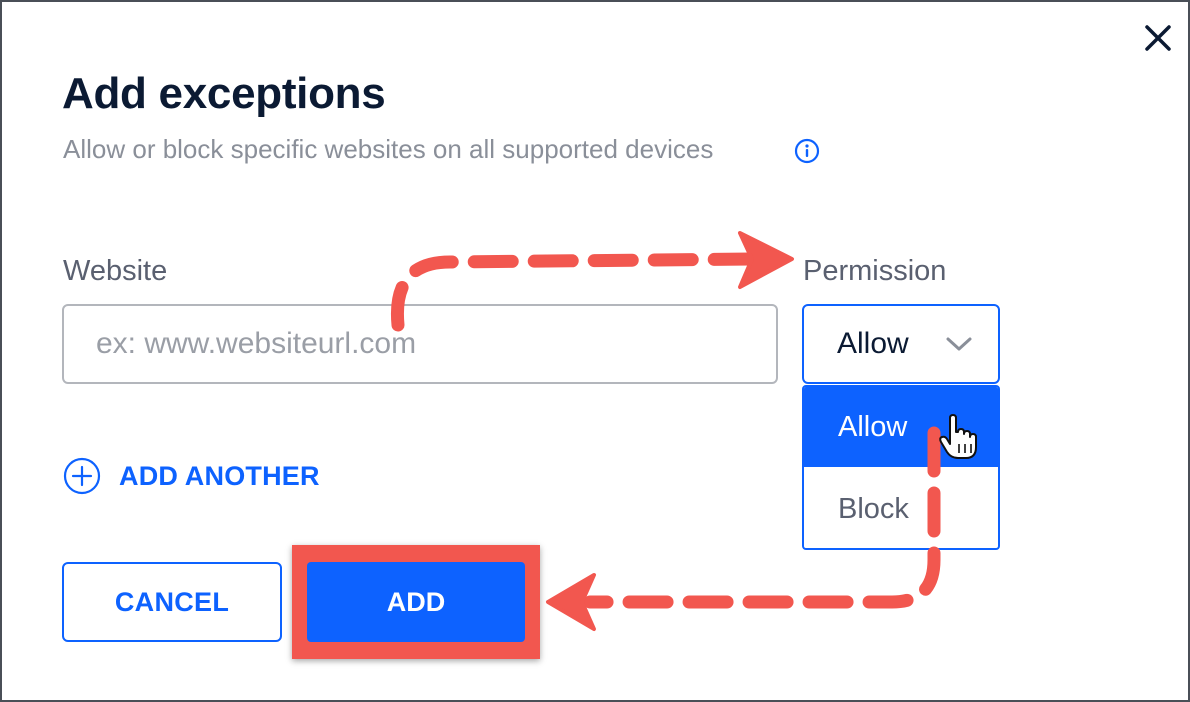 The image size is (1190, 702). What do you see at coordinates (416, 602) in the screenshot?
I see `add-button: ADD` at bounding box center [416, 602].